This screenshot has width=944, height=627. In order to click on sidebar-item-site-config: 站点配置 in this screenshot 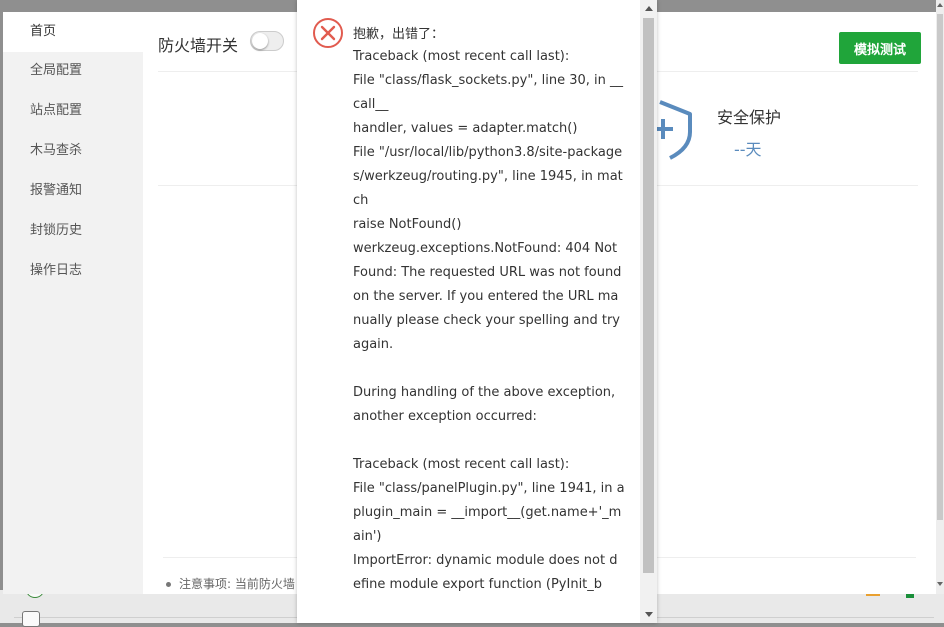, I will do `click(73, 111)`.